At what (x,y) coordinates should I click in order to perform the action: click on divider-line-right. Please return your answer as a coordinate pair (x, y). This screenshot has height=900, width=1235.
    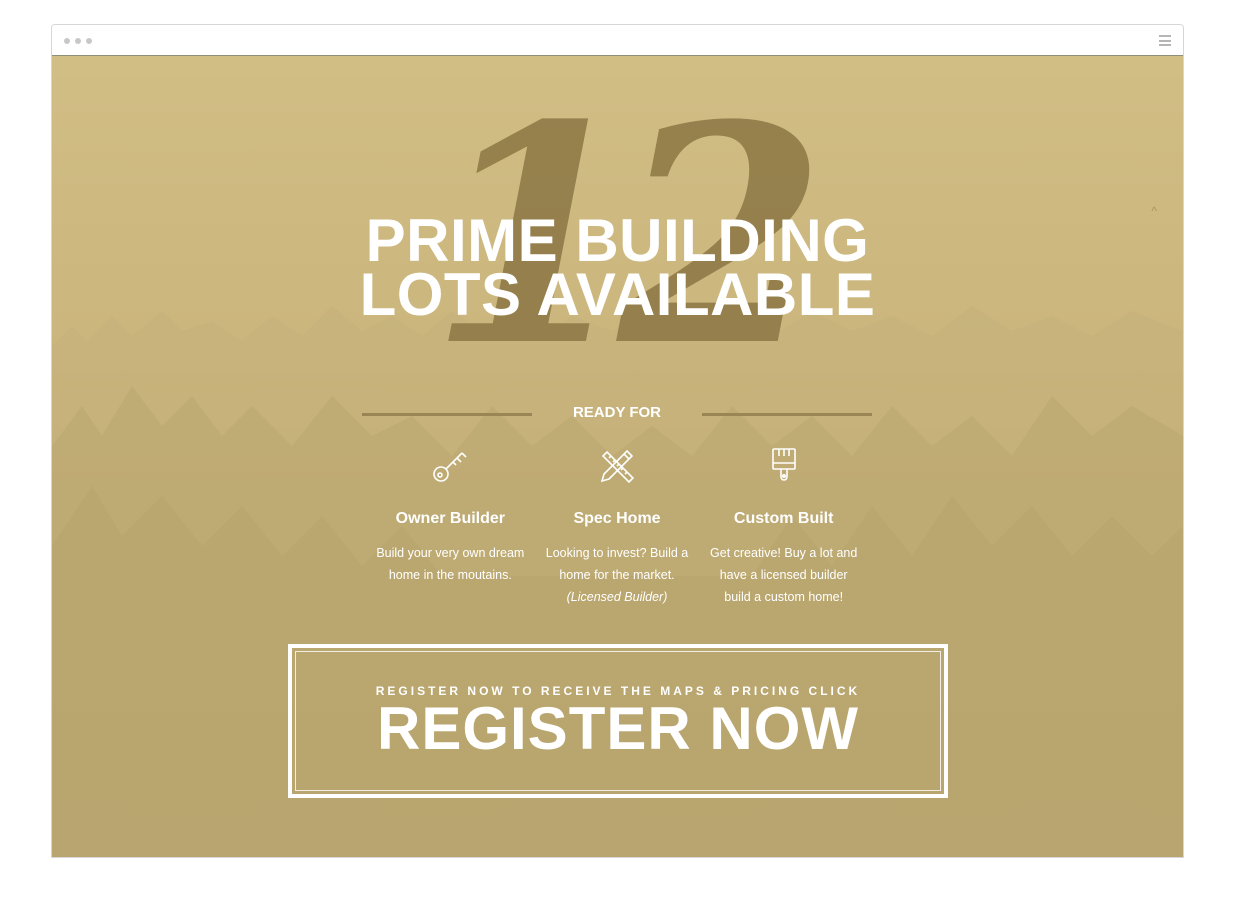
    Looking at the image, I should click on (787, 414).